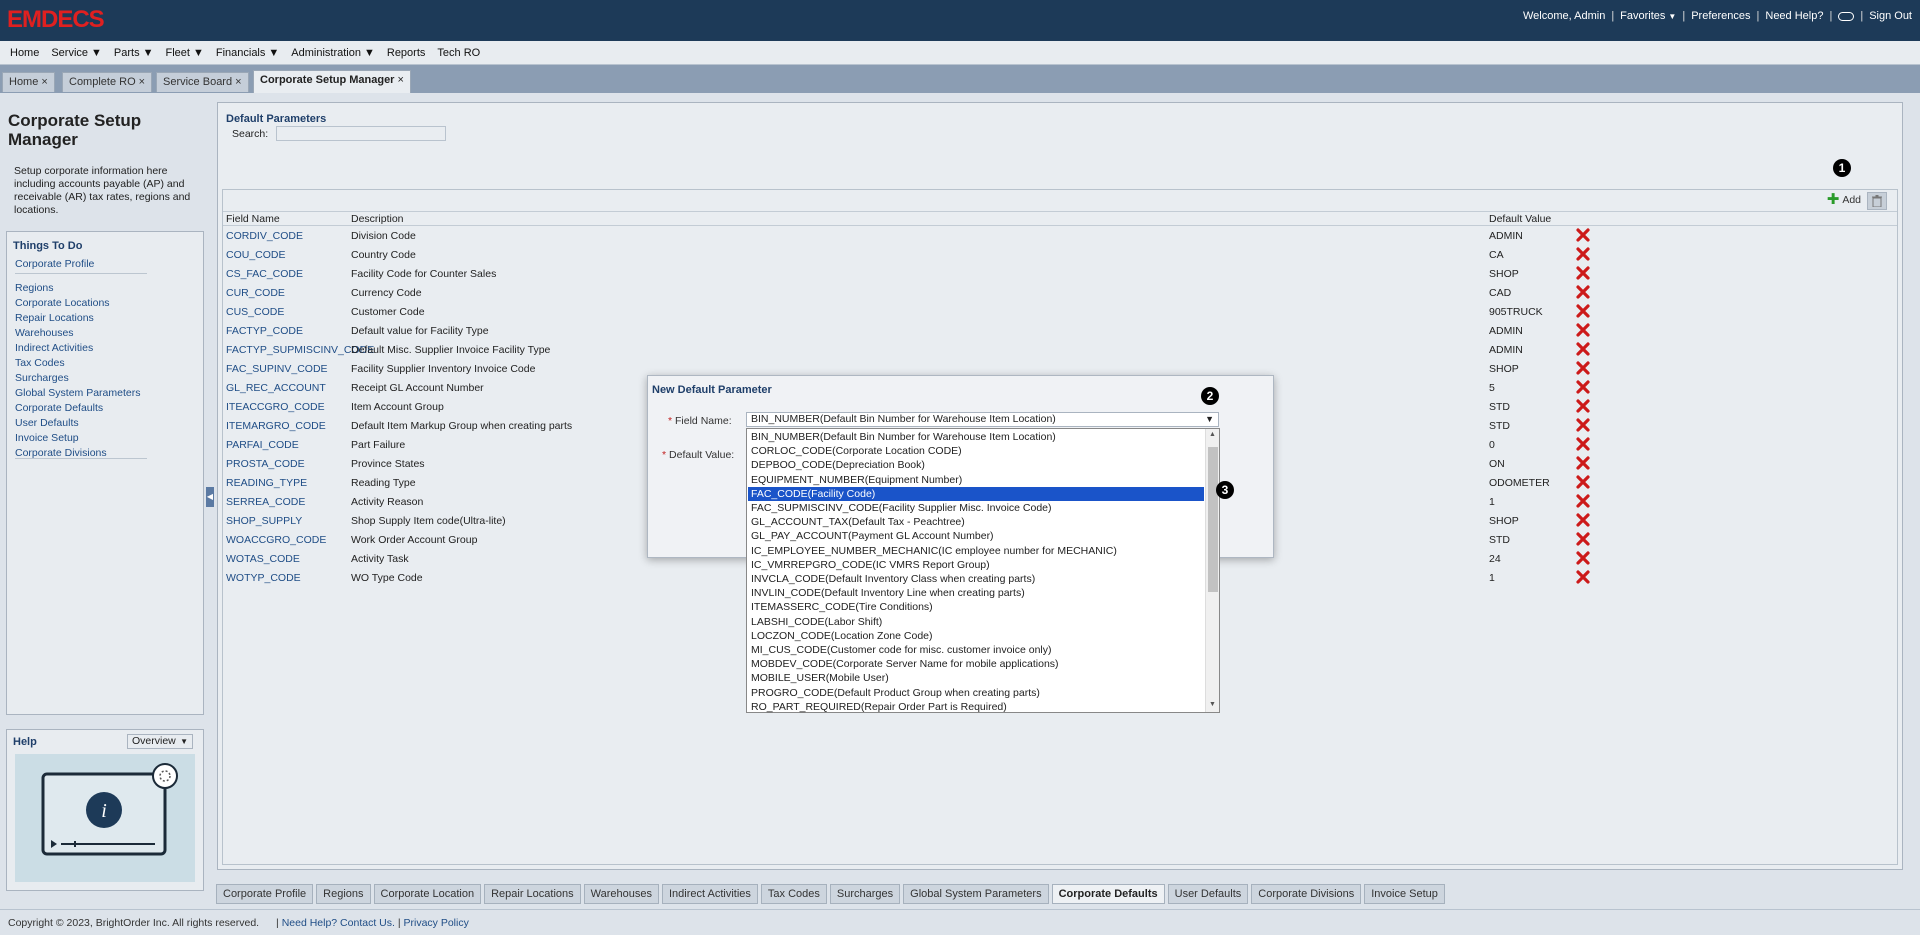 The height and width of the screenshot is (935, 1920). What do you see at coordinates (77, 393) in the screenshot?
I see `todo-item: Global System Parameters` at bounding box center [77, 393].